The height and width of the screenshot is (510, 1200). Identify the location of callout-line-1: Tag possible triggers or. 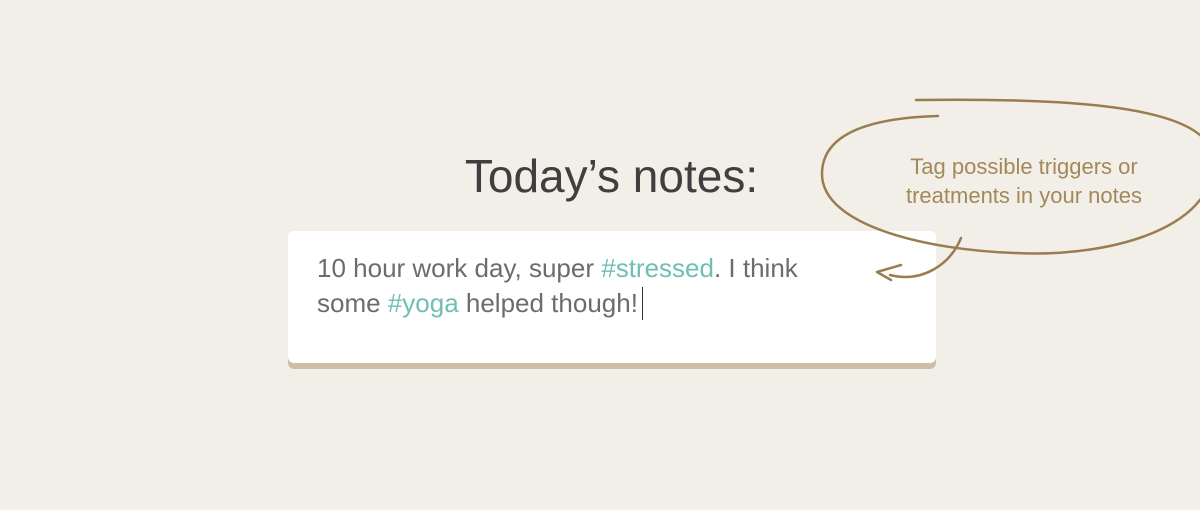
(1024, 166).